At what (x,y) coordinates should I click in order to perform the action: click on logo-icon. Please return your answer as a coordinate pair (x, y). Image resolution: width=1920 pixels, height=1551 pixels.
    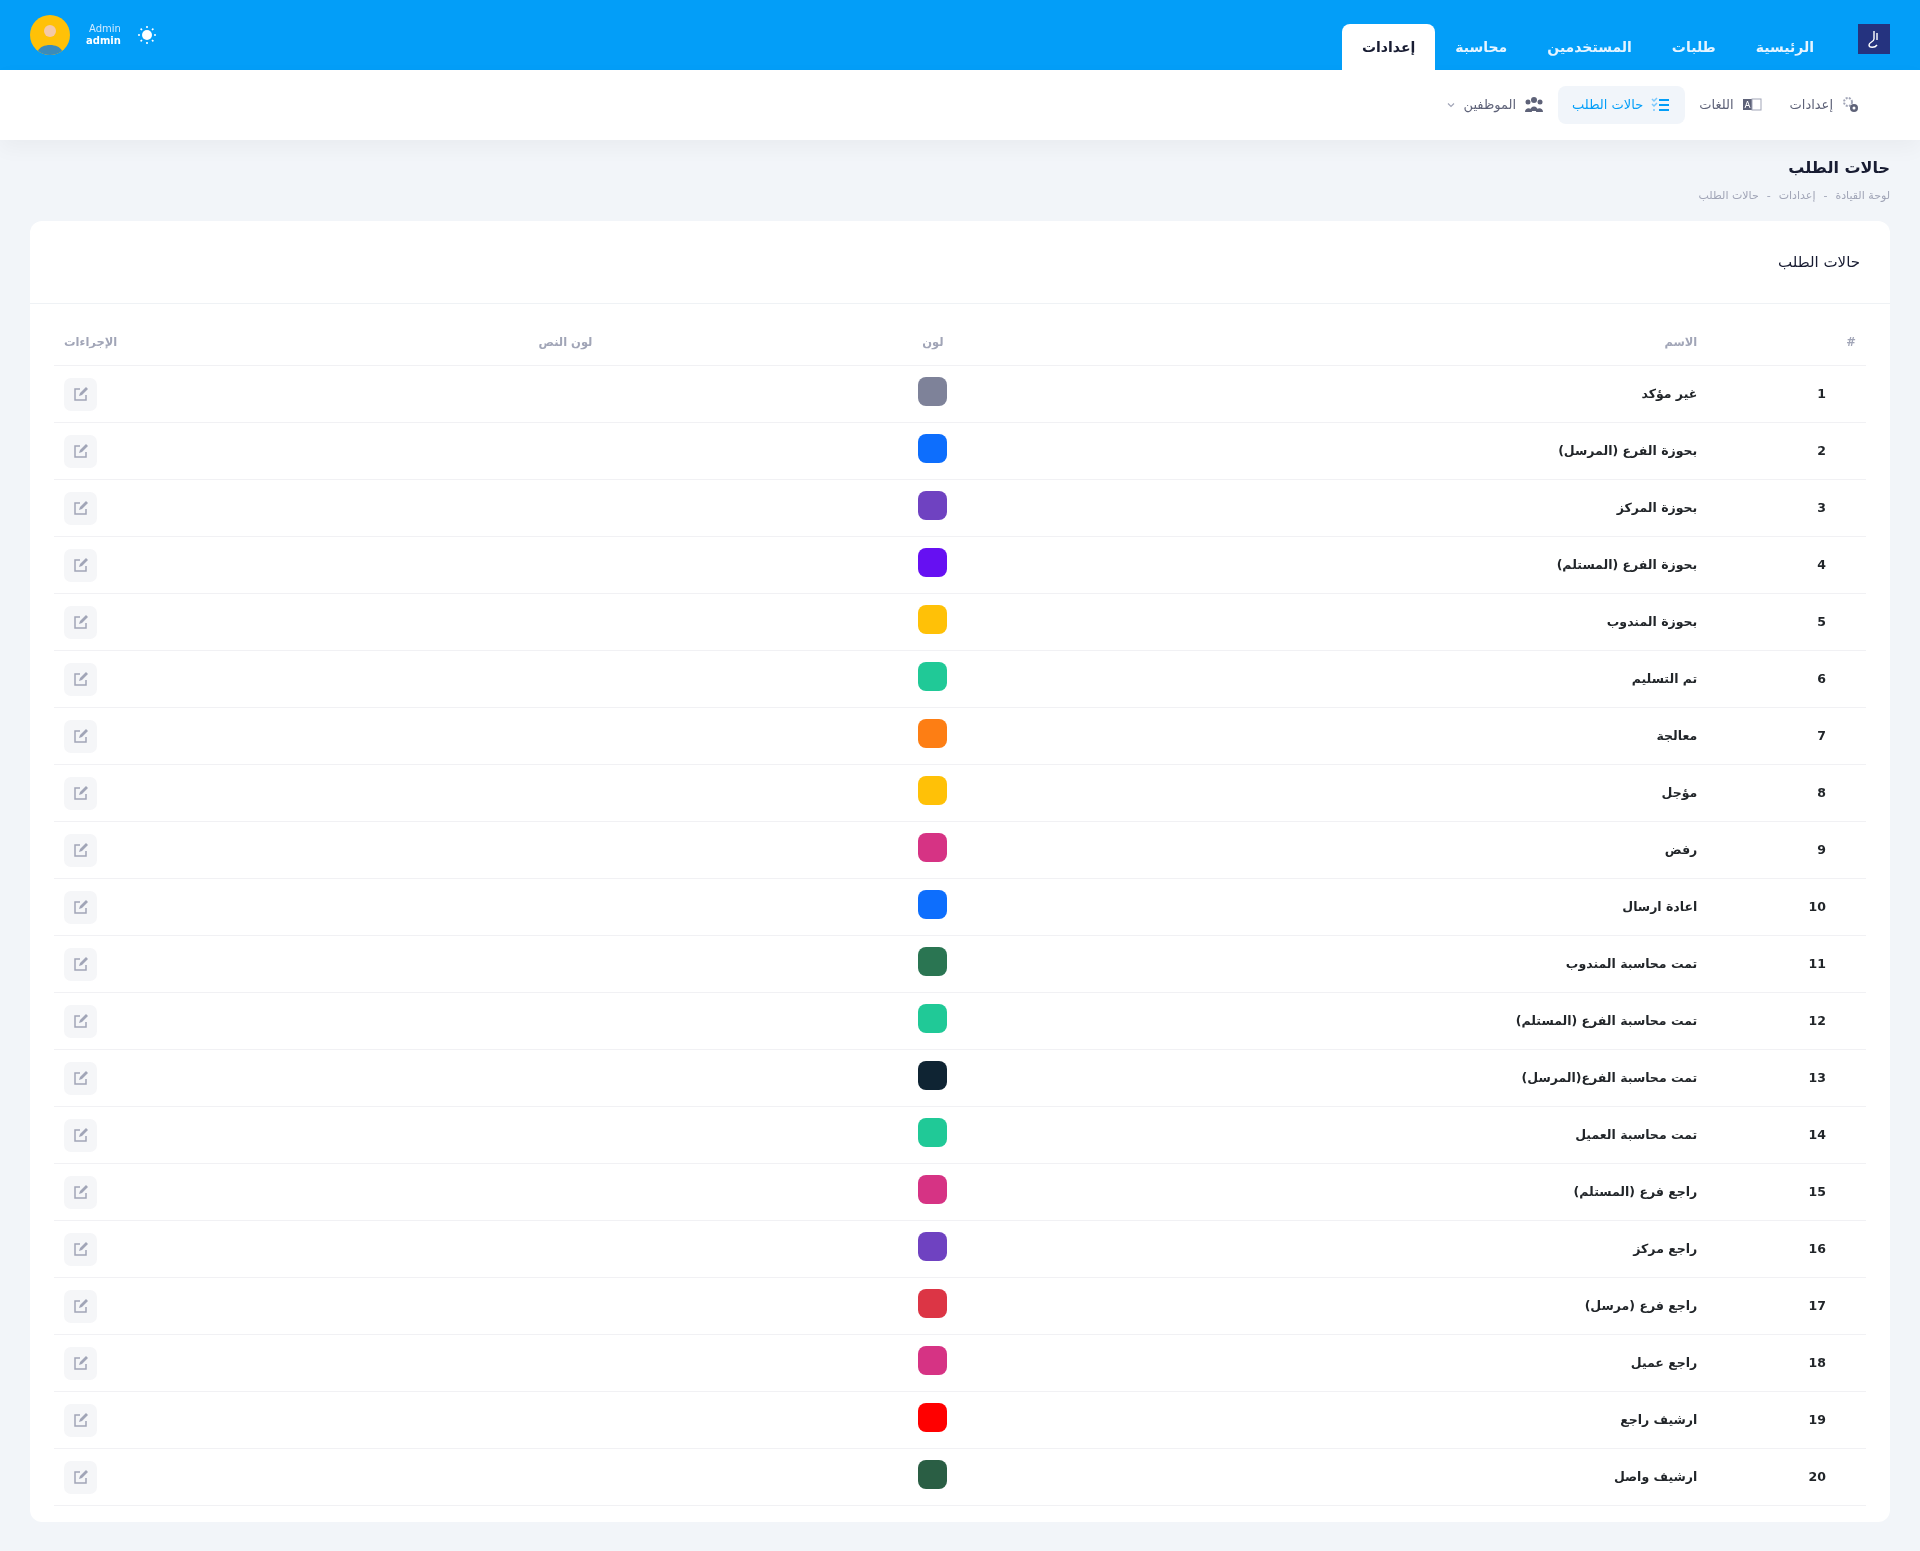
    Looking at the image, I should click on (1874, 39).